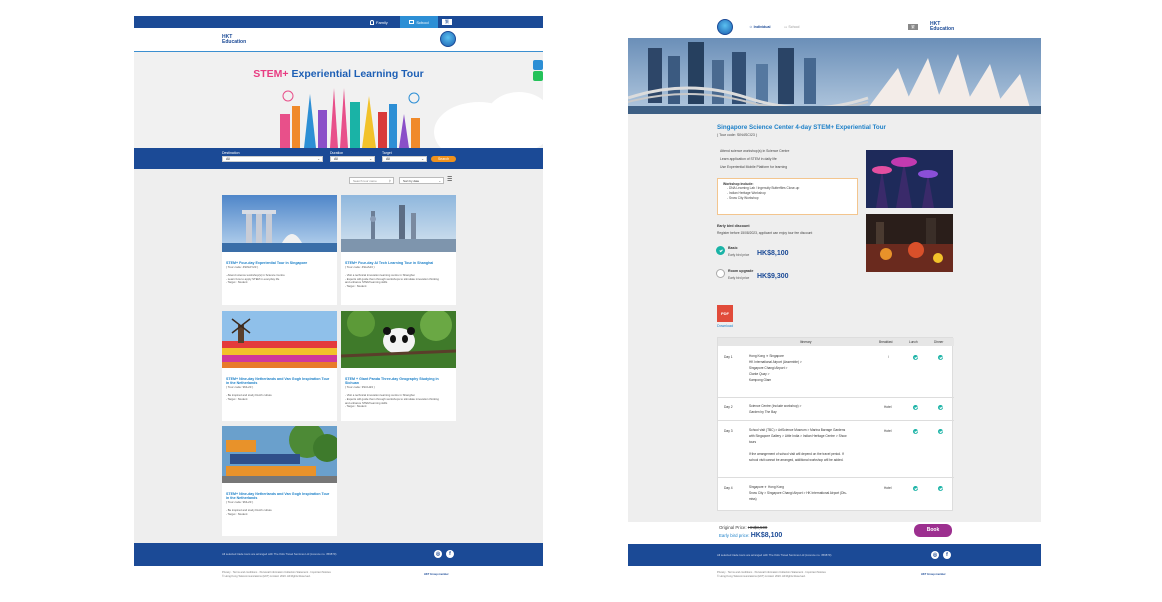 The width and height of the screenshot is (1162, 602). Describe the element at coordinates (909, 179) in the screenshot. I see `supertree-photo` at that location.